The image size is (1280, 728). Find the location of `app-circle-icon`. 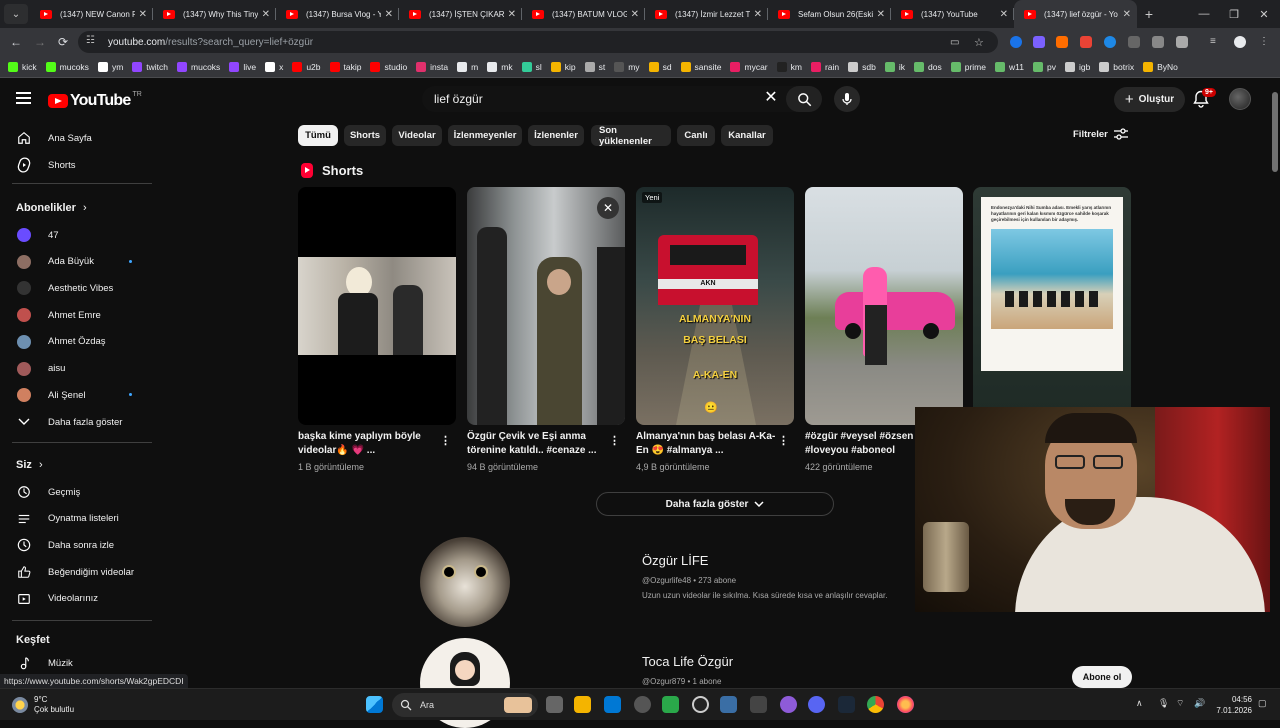

app-circle-icon is located at coordinates (700, 704).